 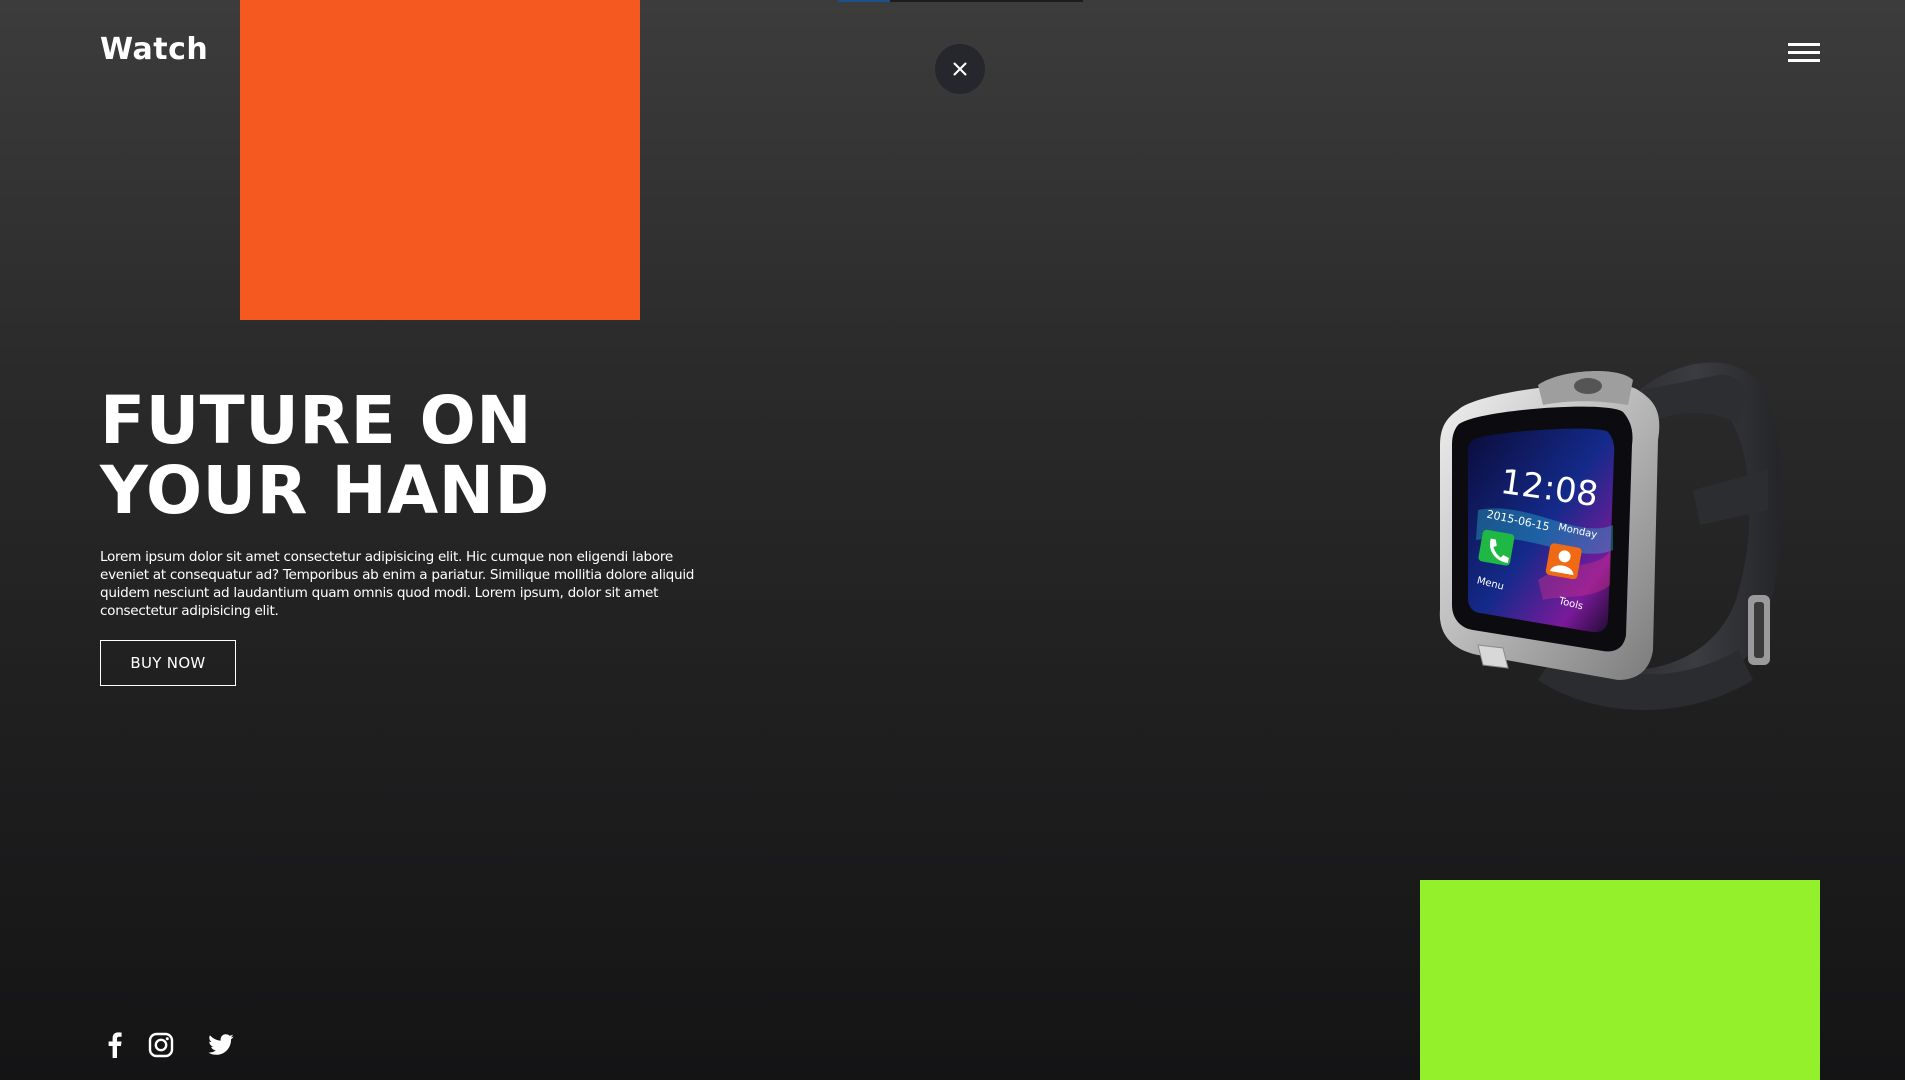 I want to click on hamburger-menu-button, so click(x=1805, y=53).